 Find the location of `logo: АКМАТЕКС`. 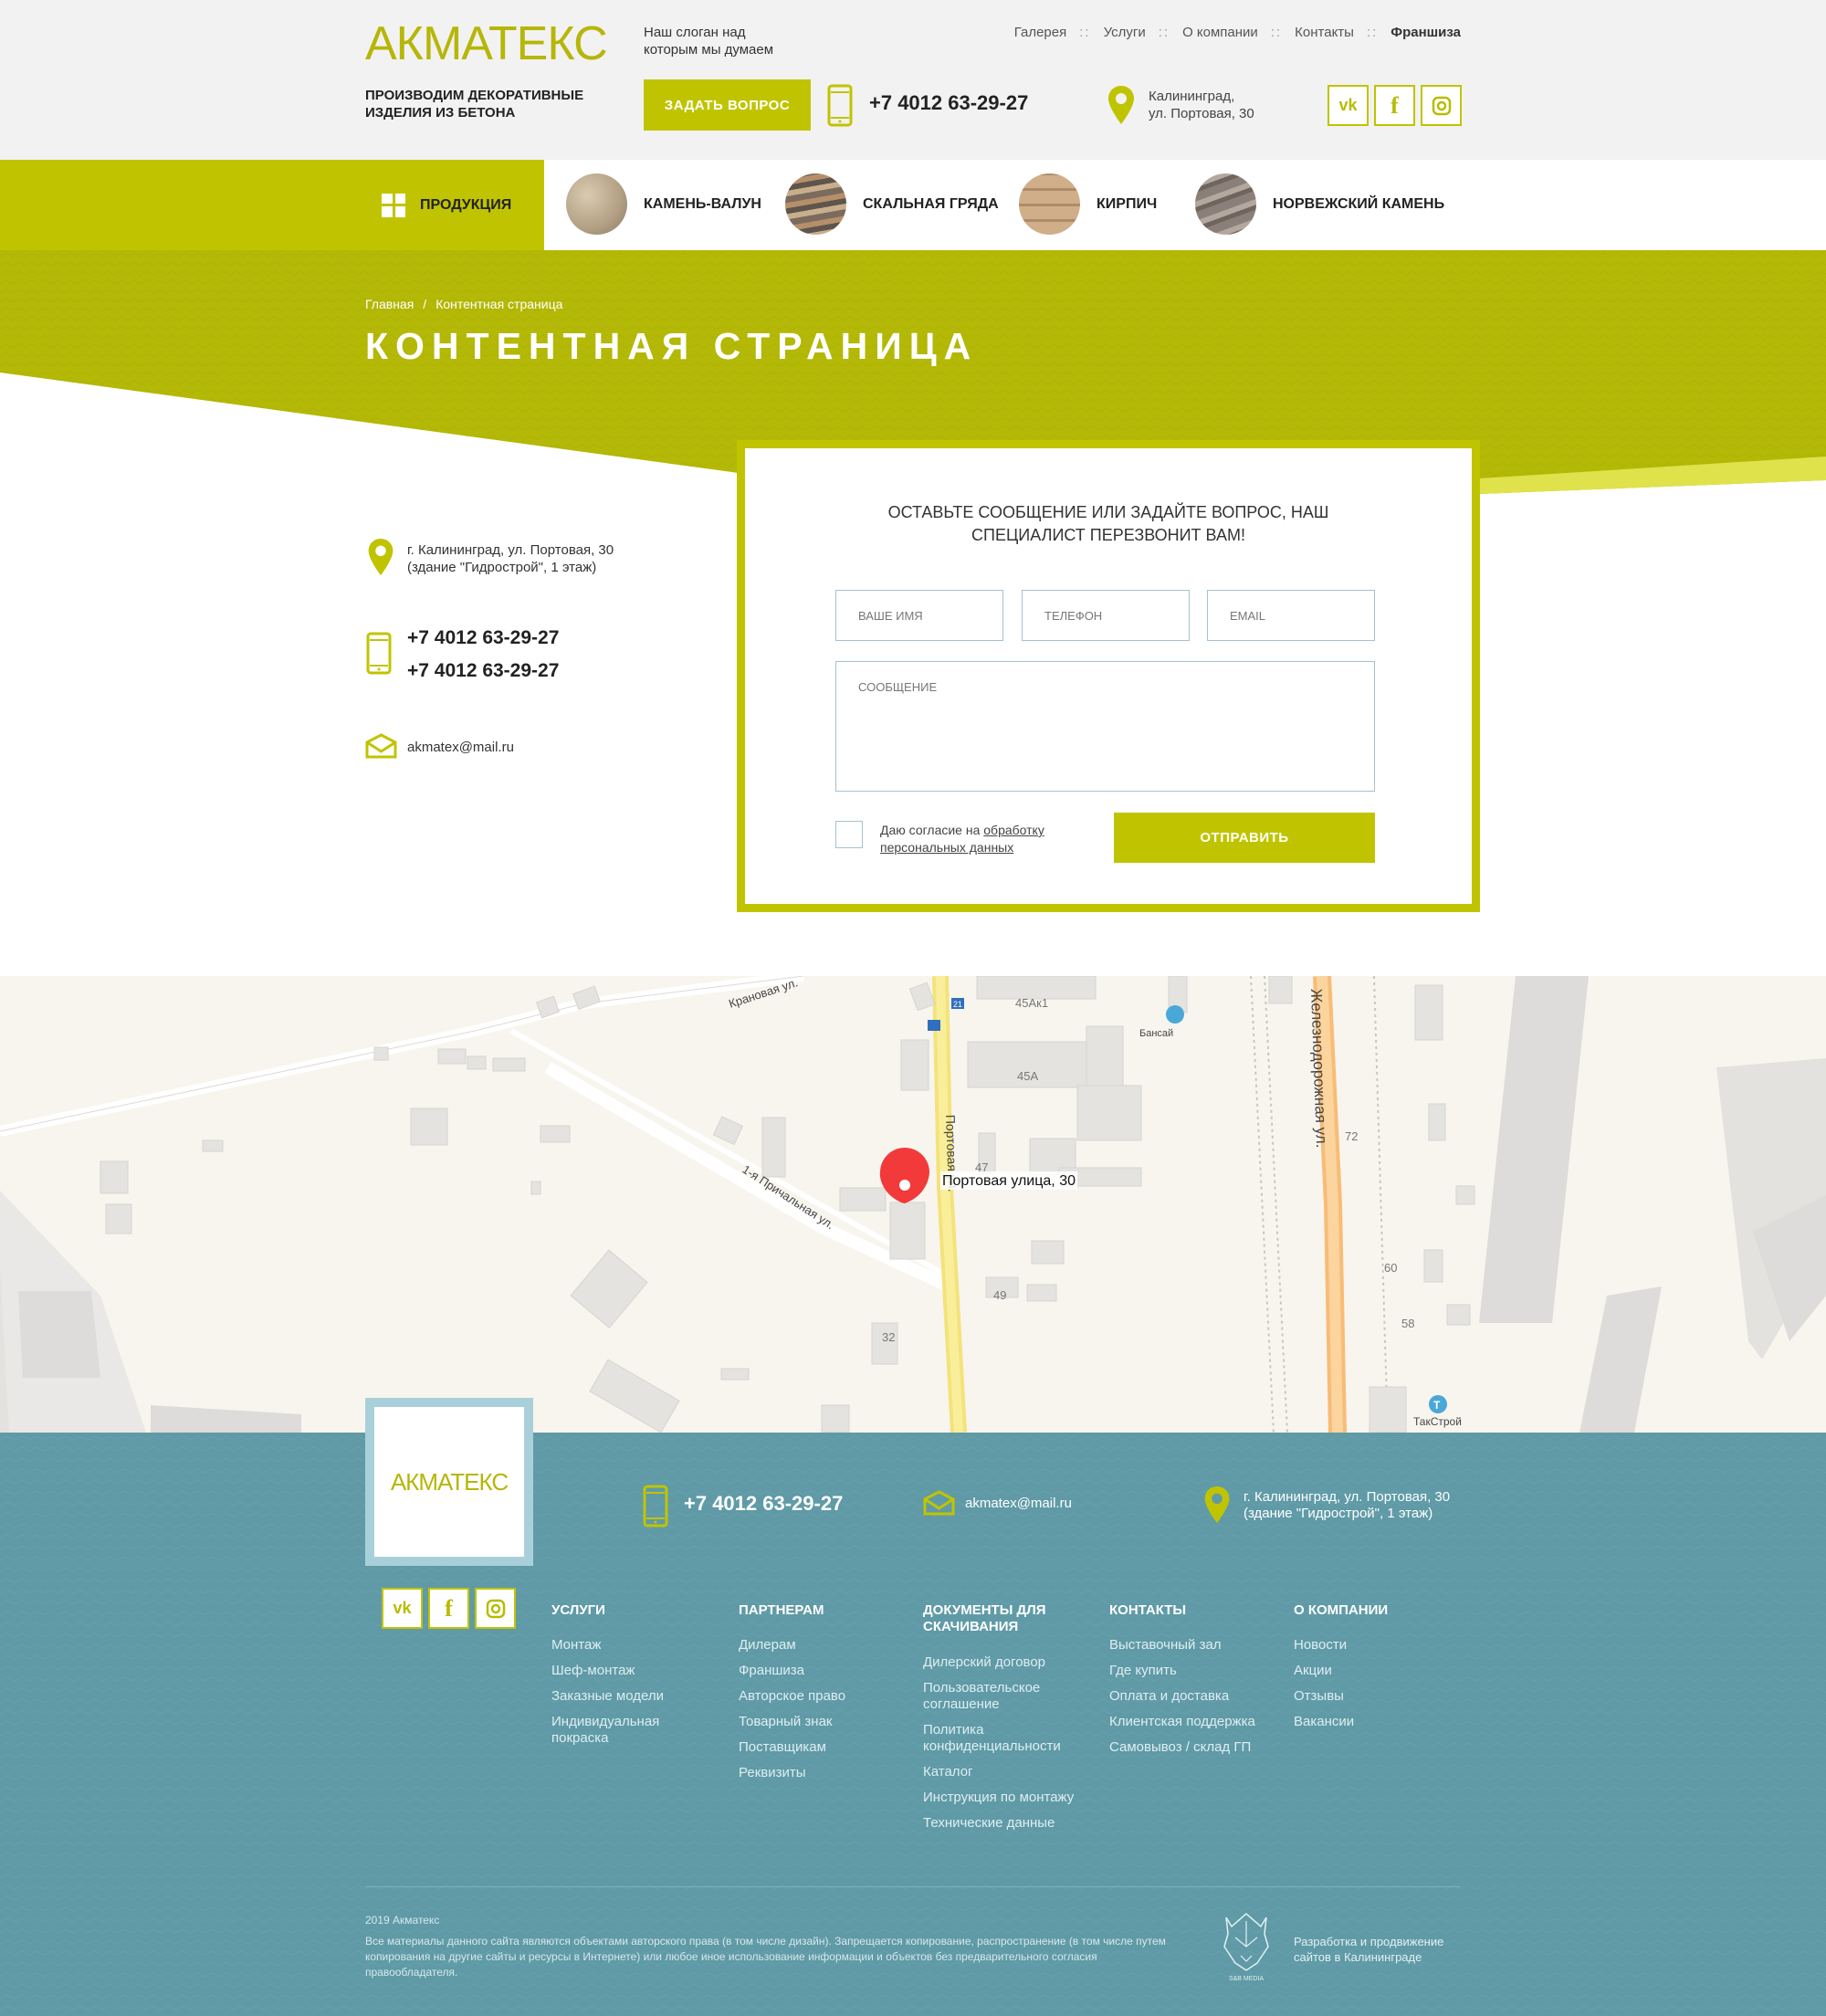

logo: АКМАТЕКС is located at coordinates (486, 43).